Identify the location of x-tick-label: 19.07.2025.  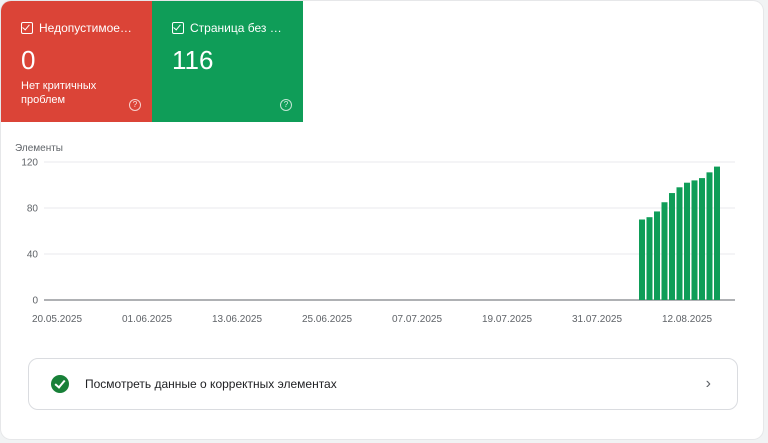
(507, 319).